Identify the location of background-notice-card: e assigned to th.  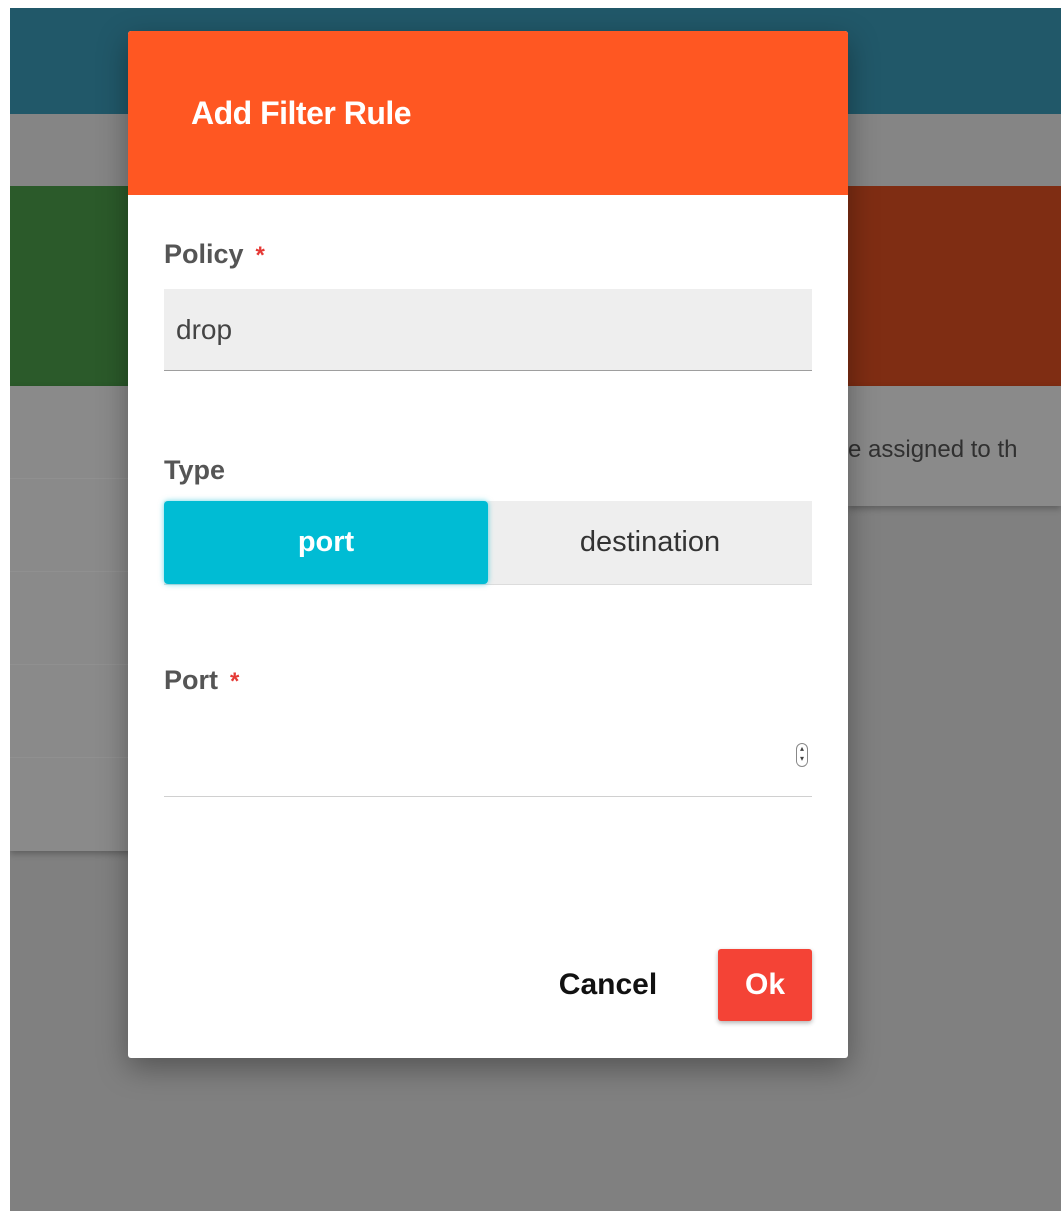
(954, 446).